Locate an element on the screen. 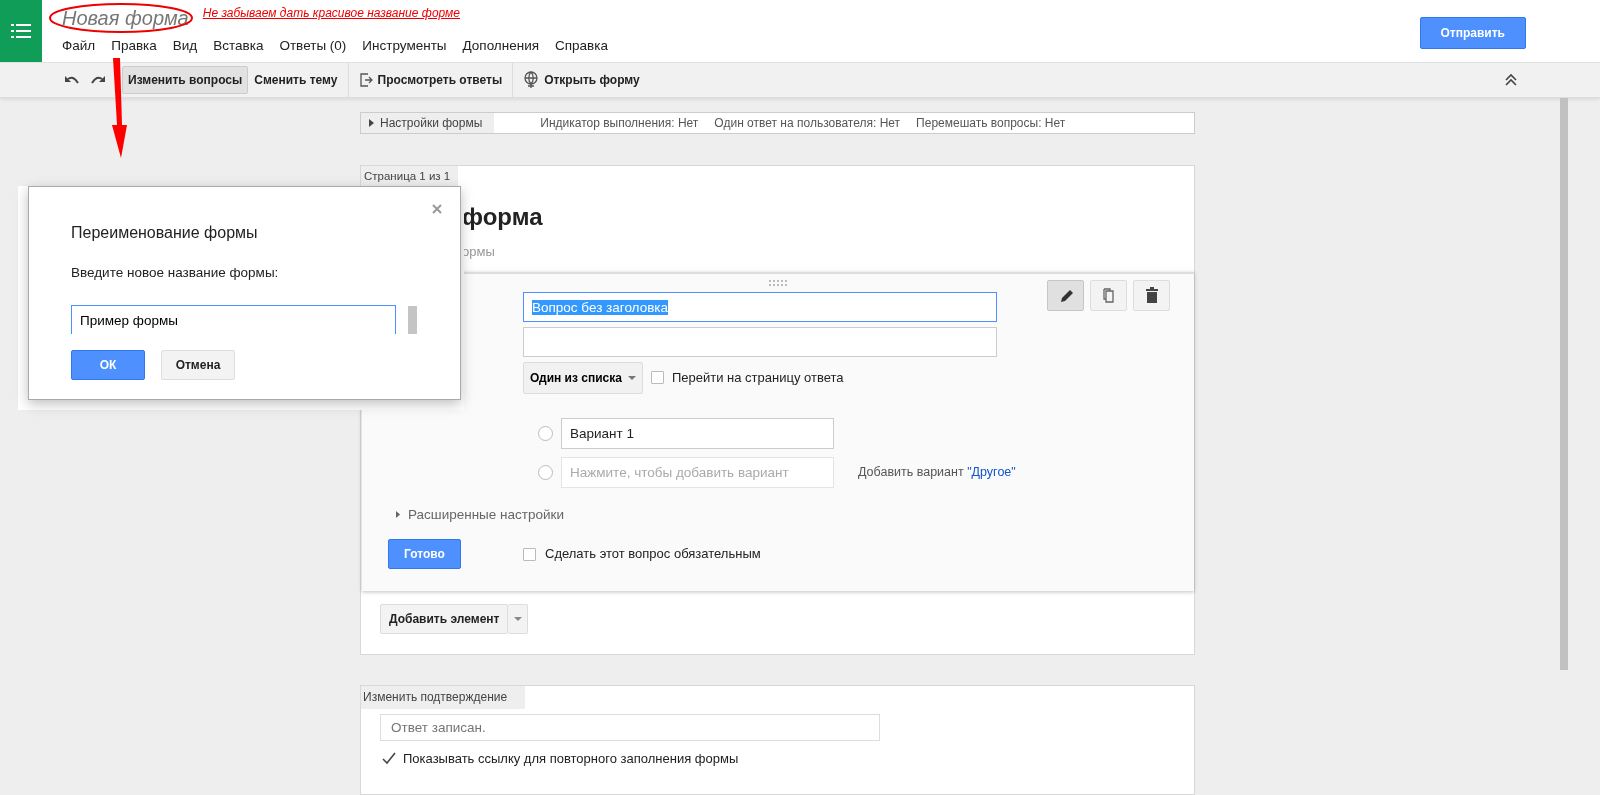 This screenshot has height=795, width=1600. menu-item: Дополнения is located at coordinates (500, 46).